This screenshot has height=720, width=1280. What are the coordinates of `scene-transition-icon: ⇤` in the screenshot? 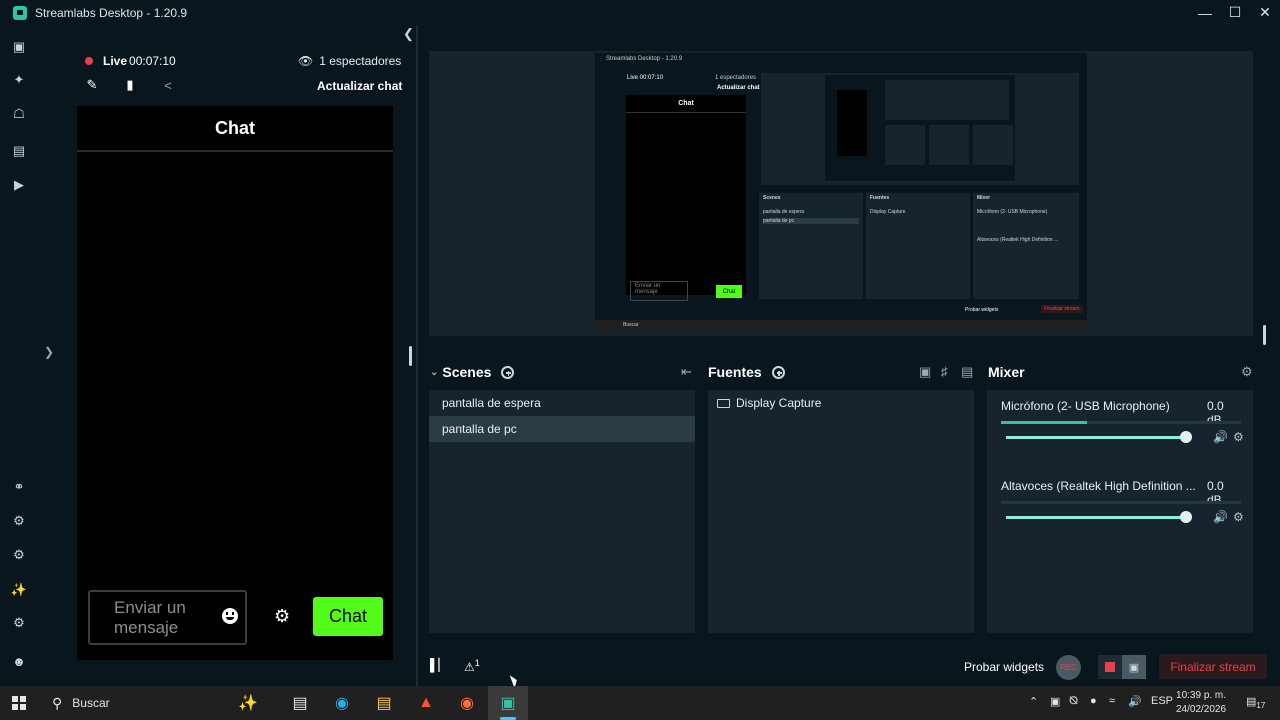 It's located at (686, 372).